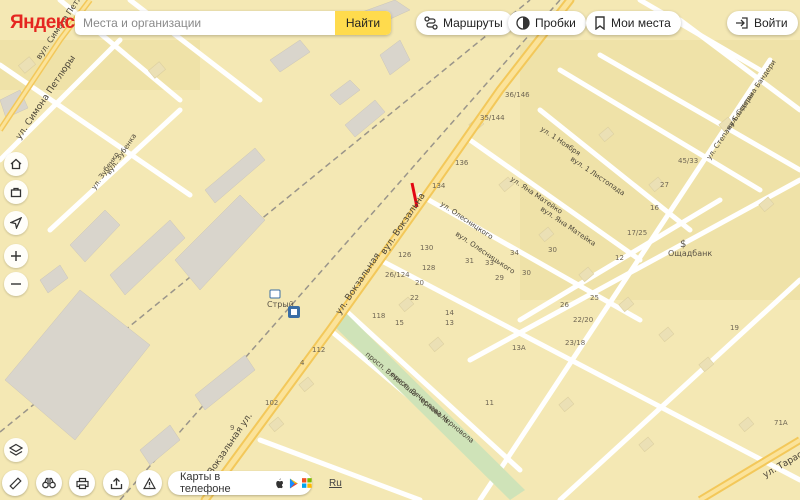 The image size is (800, 500). What do you see at coordinates (363, 23) in the screenshot?
I see `search-button: Найти` at bounding box center [363, 23].